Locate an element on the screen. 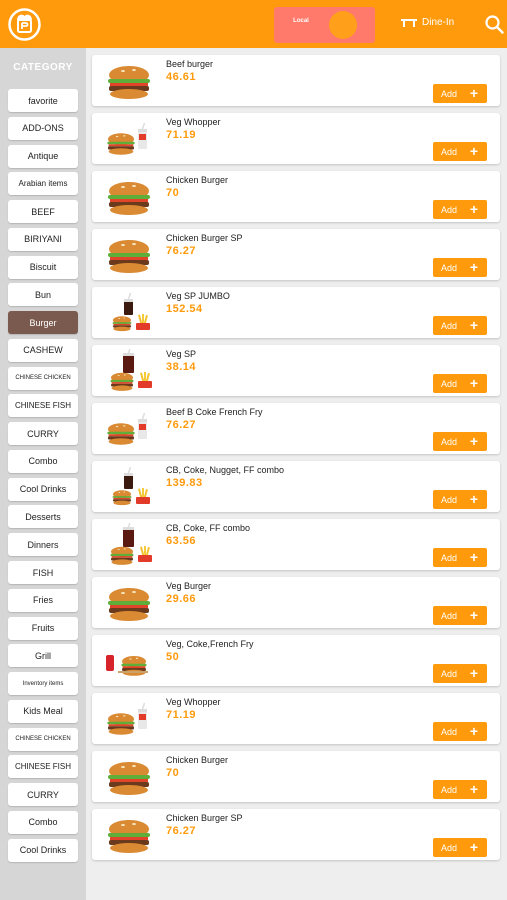 Image resolution: width=507 pixels, height=900 pixels. category-item: CASHEW is located at coordinates (43, 350).